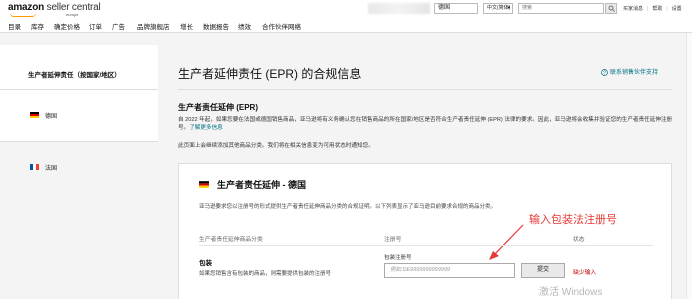 The image size is (692, 299). Describe the element at coordinates (79, 115) in the screenshot. I see `sidebar-item-germany: 德国` at that location.